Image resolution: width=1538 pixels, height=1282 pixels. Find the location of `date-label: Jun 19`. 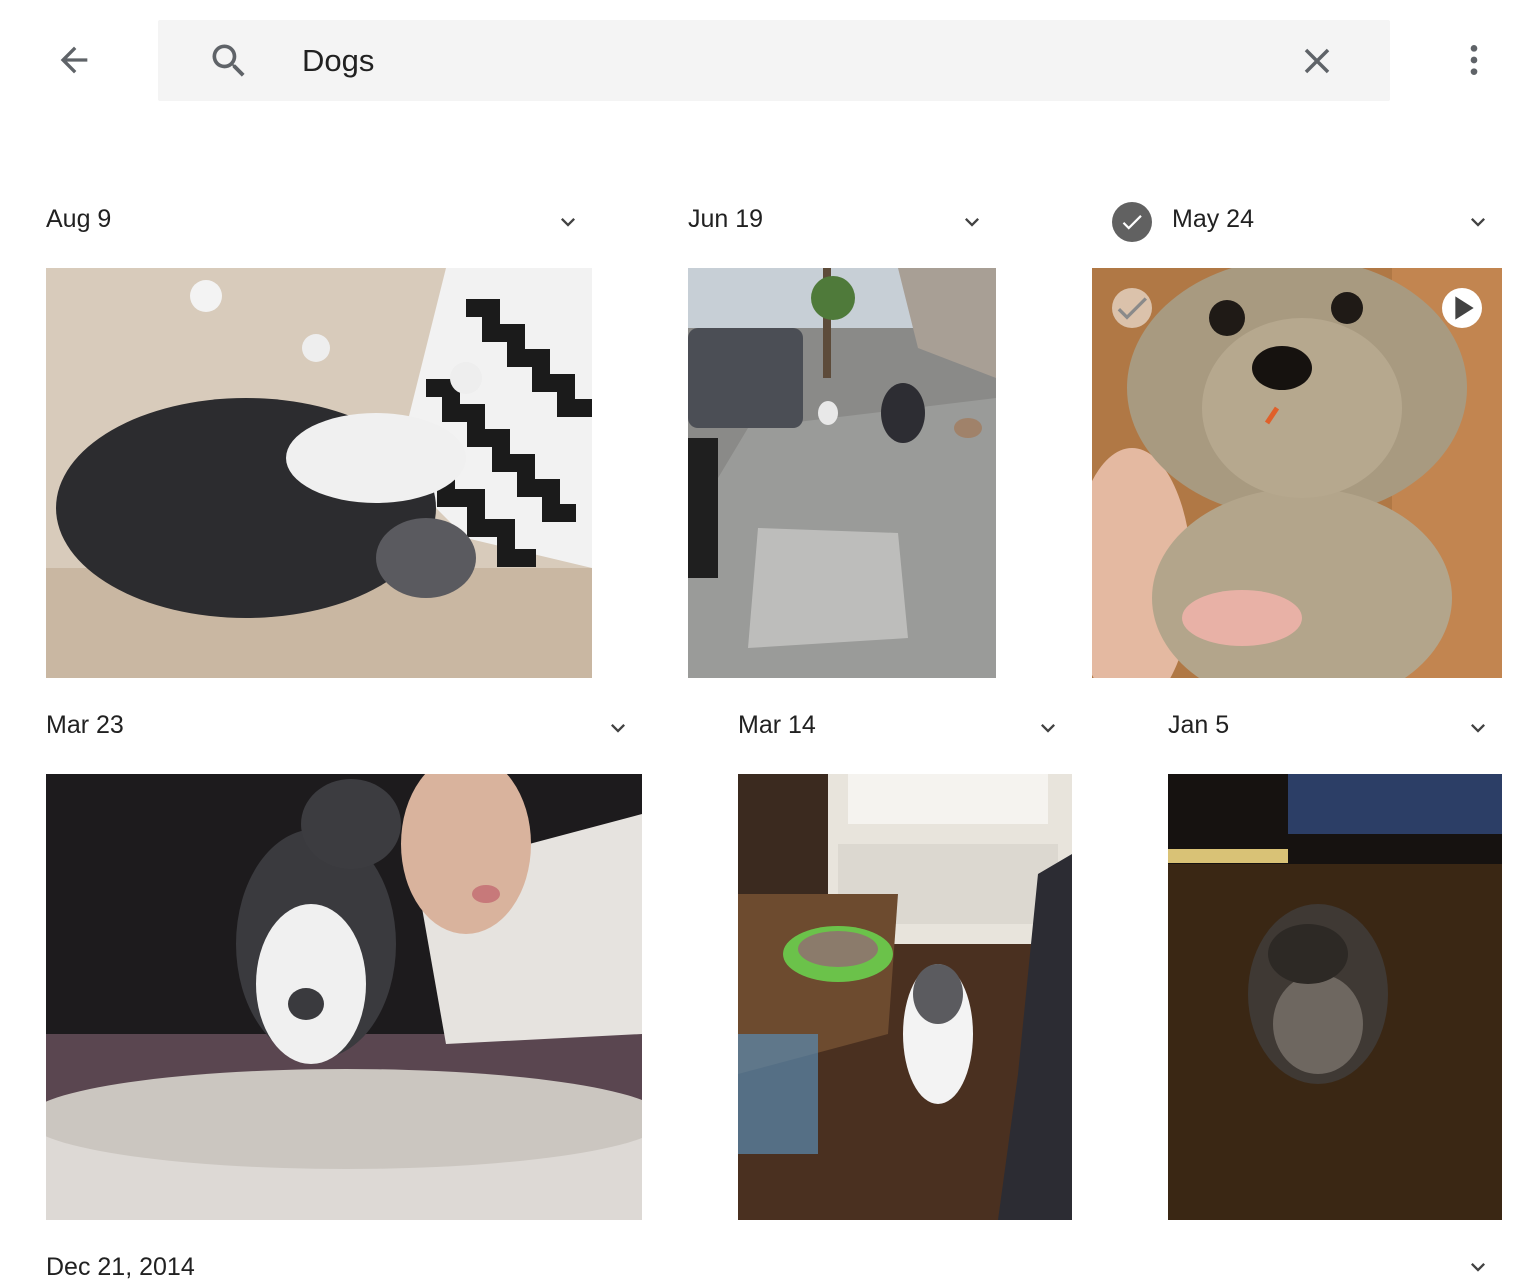

date-label: Jun 19 is located at coordinates (726, 219).